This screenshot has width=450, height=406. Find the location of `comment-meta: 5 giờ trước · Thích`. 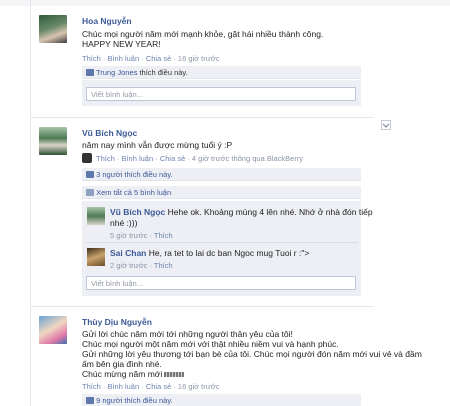

comment-meta: 5 giờ trước · Thích is located at coordinates (141, 235).